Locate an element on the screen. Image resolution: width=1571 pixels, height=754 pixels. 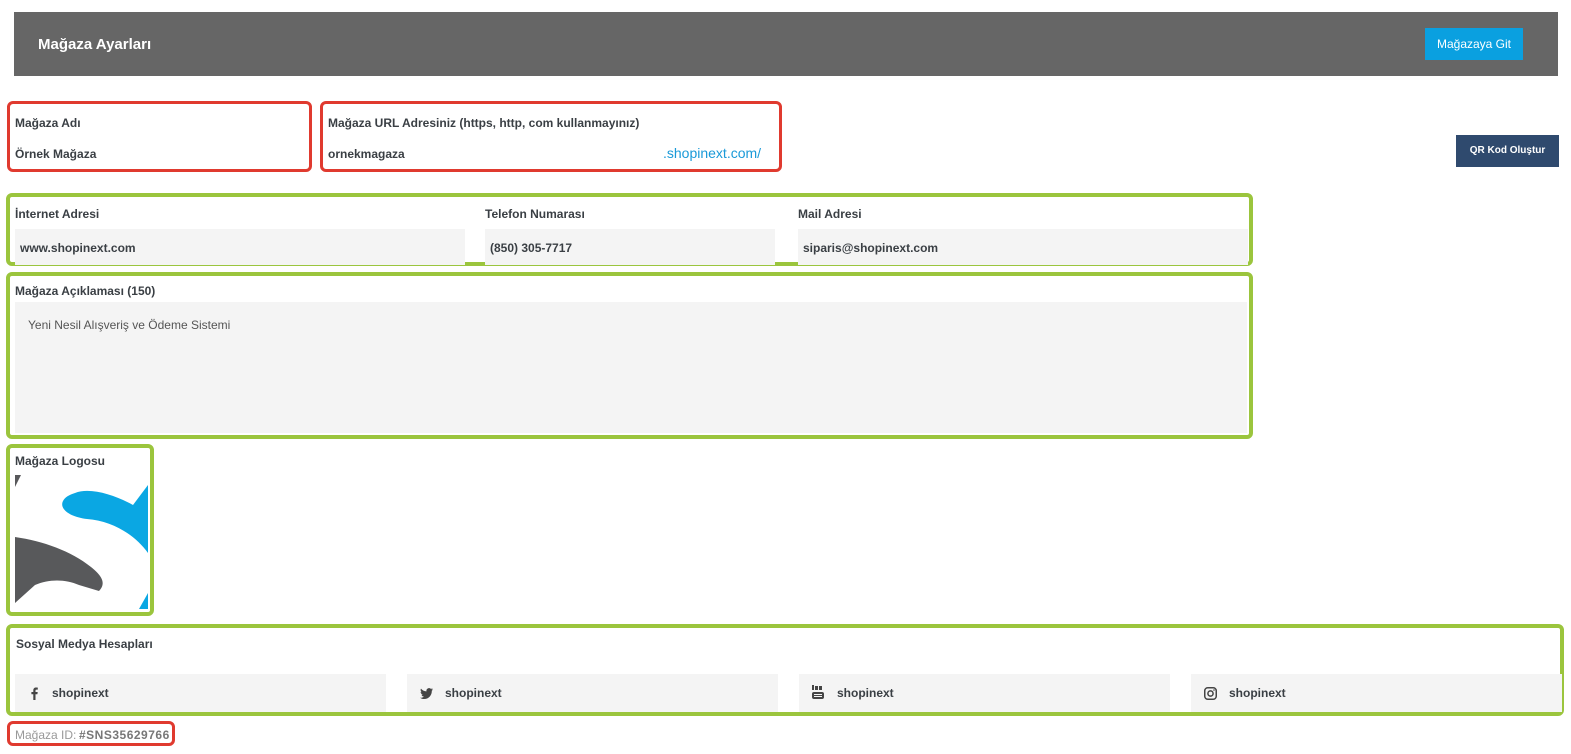
store-name-input: Örnek Mağaza is located at coordinates (160, 157).